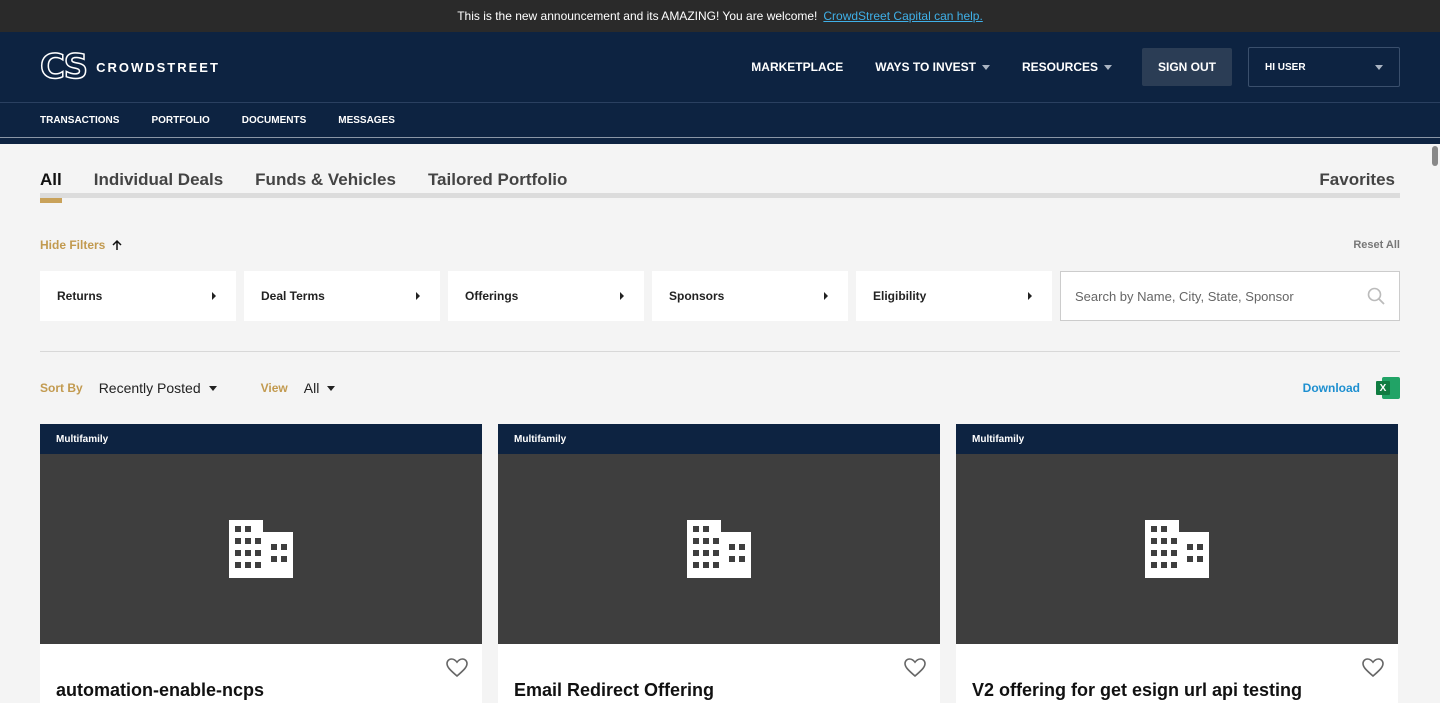  I want to click on filter-sponsors: Sponsors, so click(750, 296).